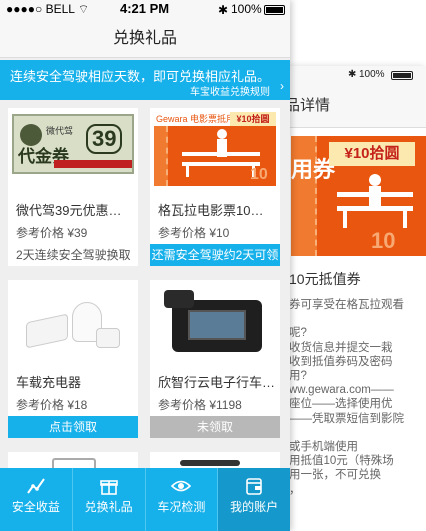 Image resolution: width=426 pixels, height=531 pixels. I want to click on gift-requirement: 2天连续安全驾驶换取, so click(73, 255).